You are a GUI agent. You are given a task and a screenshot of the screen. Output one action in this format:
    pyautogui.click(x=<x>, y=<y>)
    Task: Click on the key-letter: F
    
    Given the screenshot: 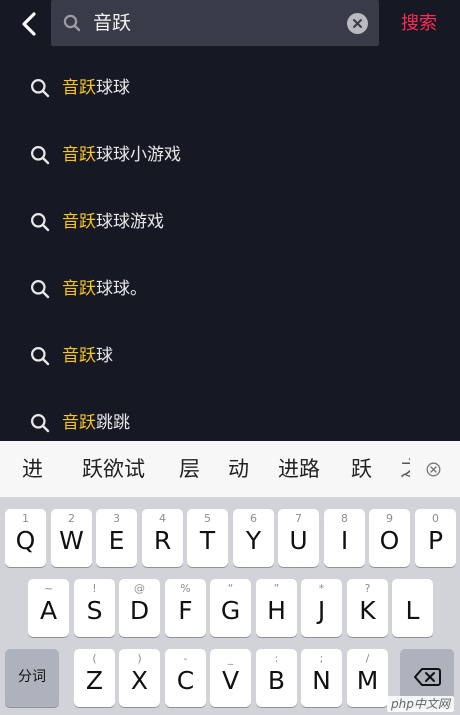 What is the action you would take?
    pyautogui.click(x=185, y=610)
    